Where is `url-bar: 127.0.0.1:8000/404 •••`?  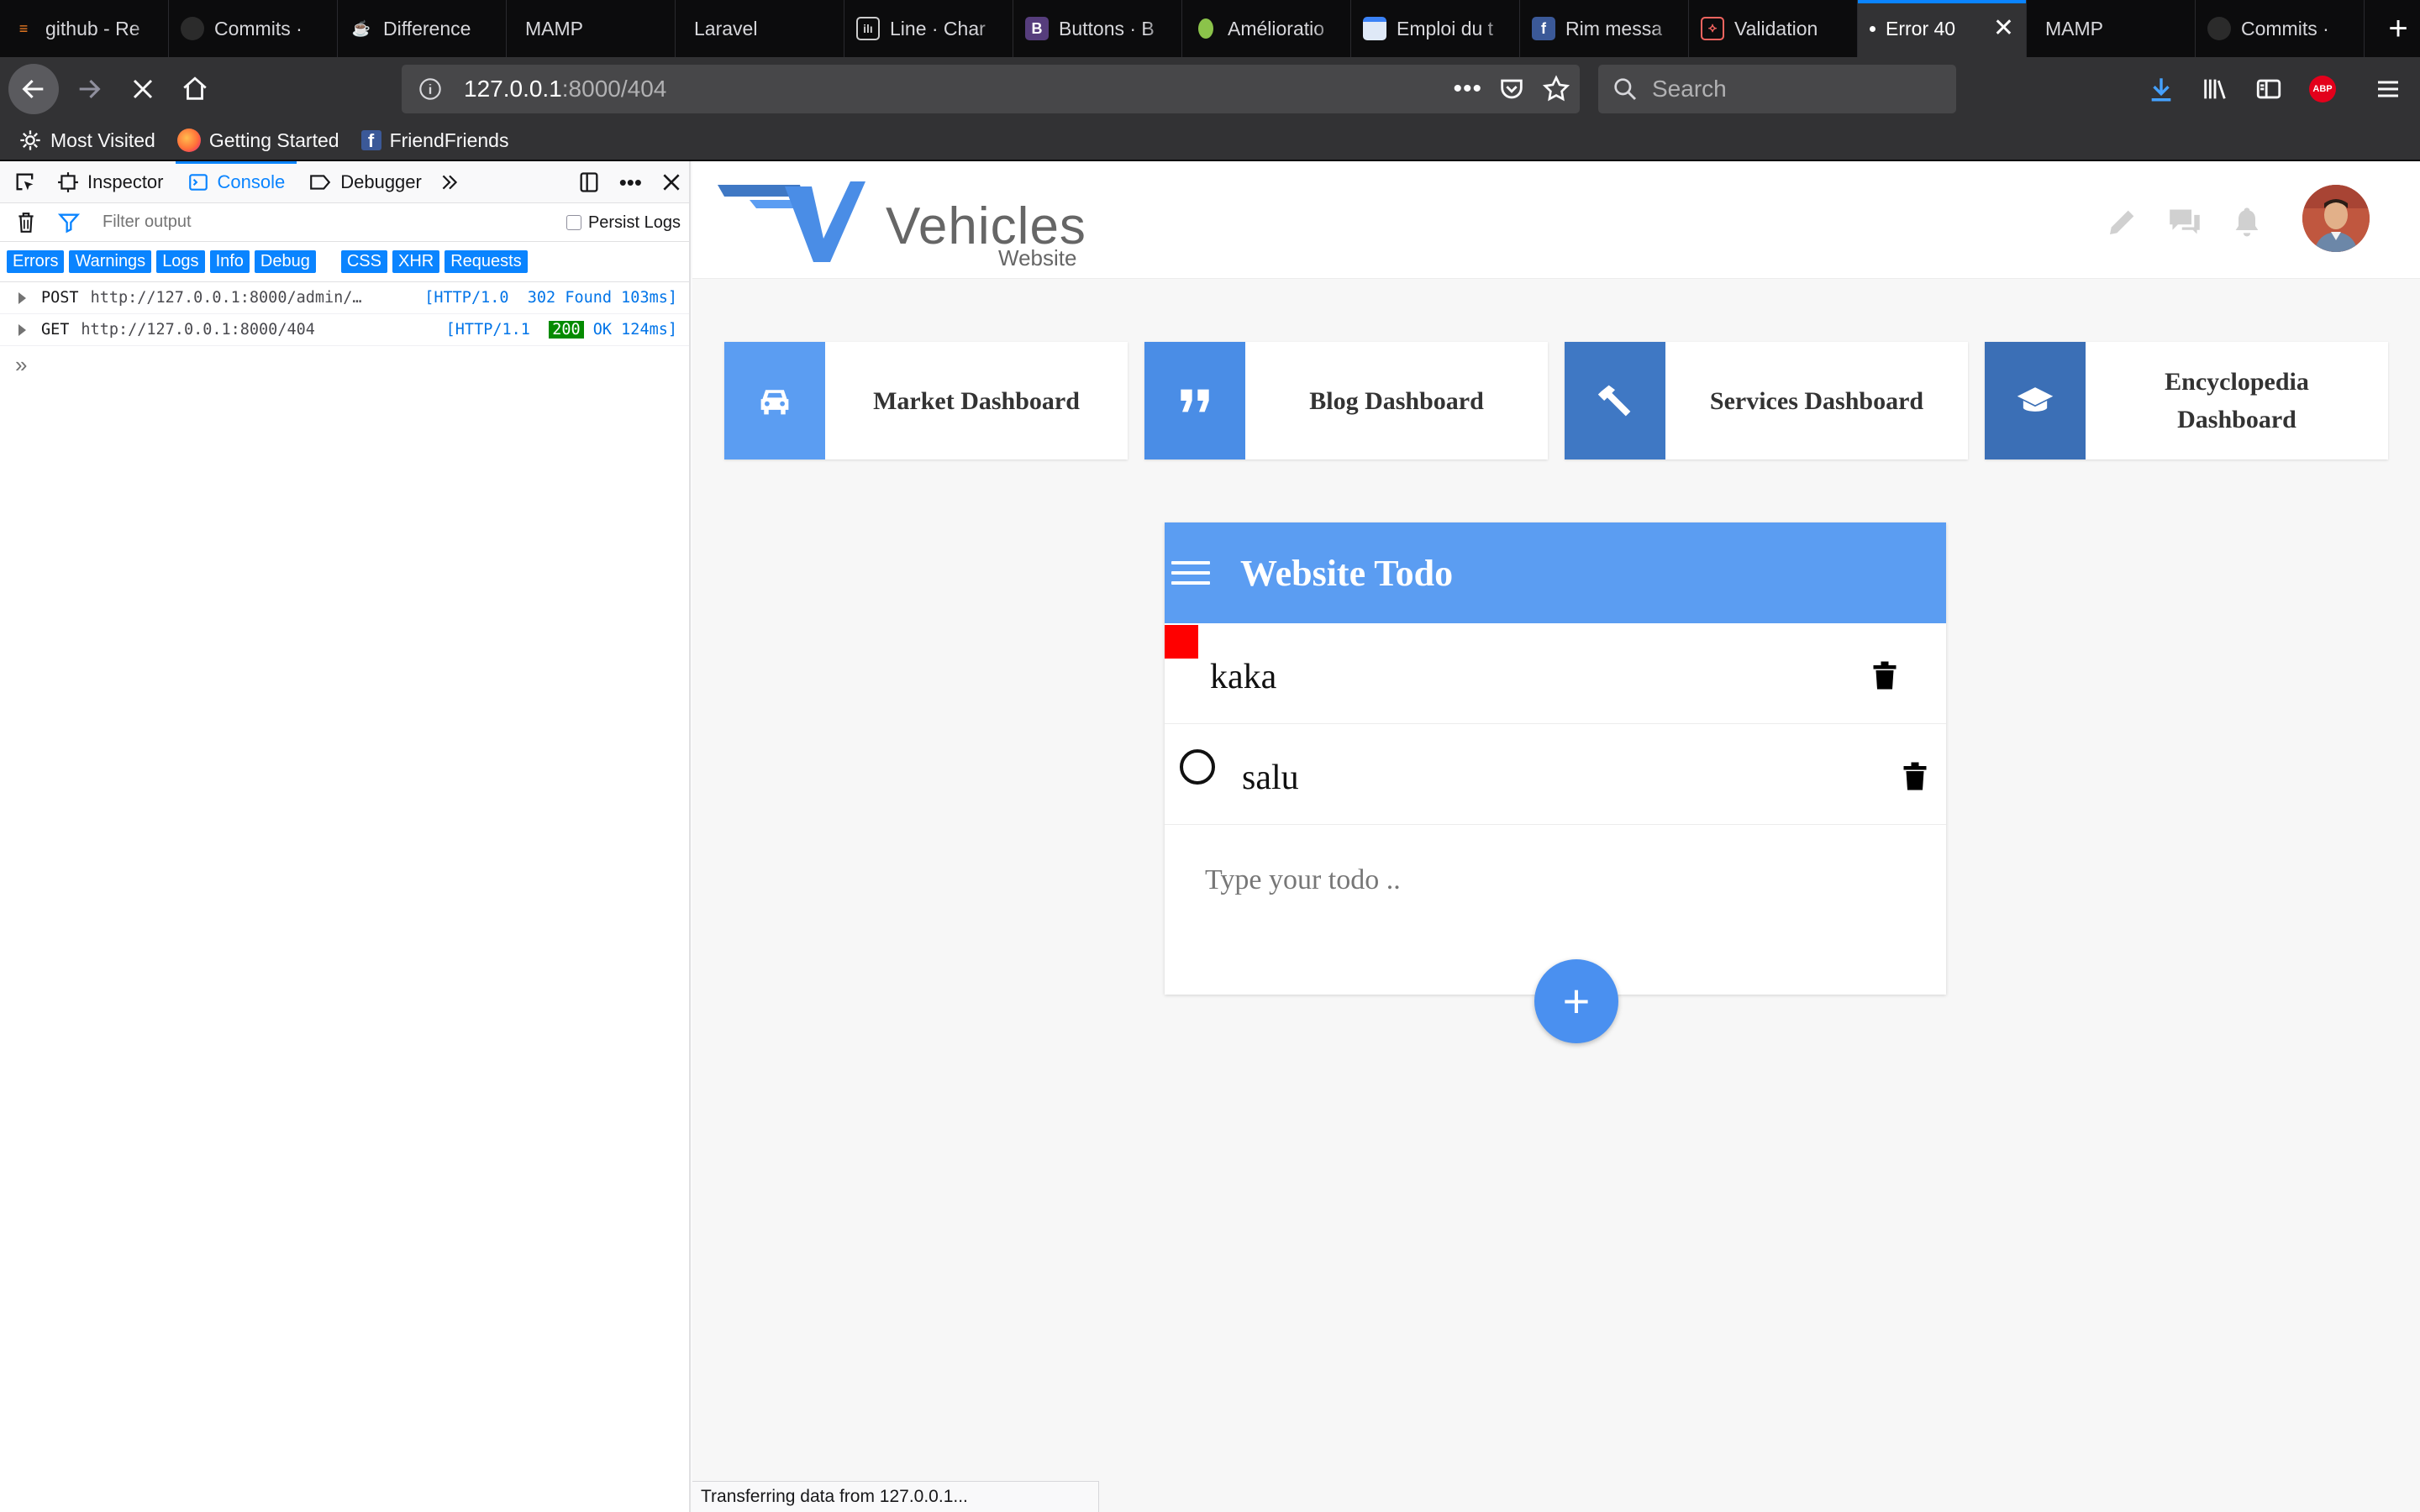 url-bar: 127.0.0.1:8000/404 ••• is located at coordinates (991, 89).